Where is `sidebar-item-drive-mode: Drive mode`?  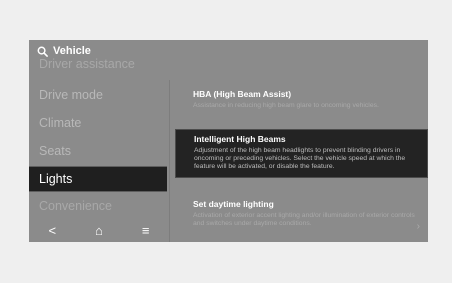 sidebar-item-drive-mode: Drive mode is located at coordinates (98, 95).